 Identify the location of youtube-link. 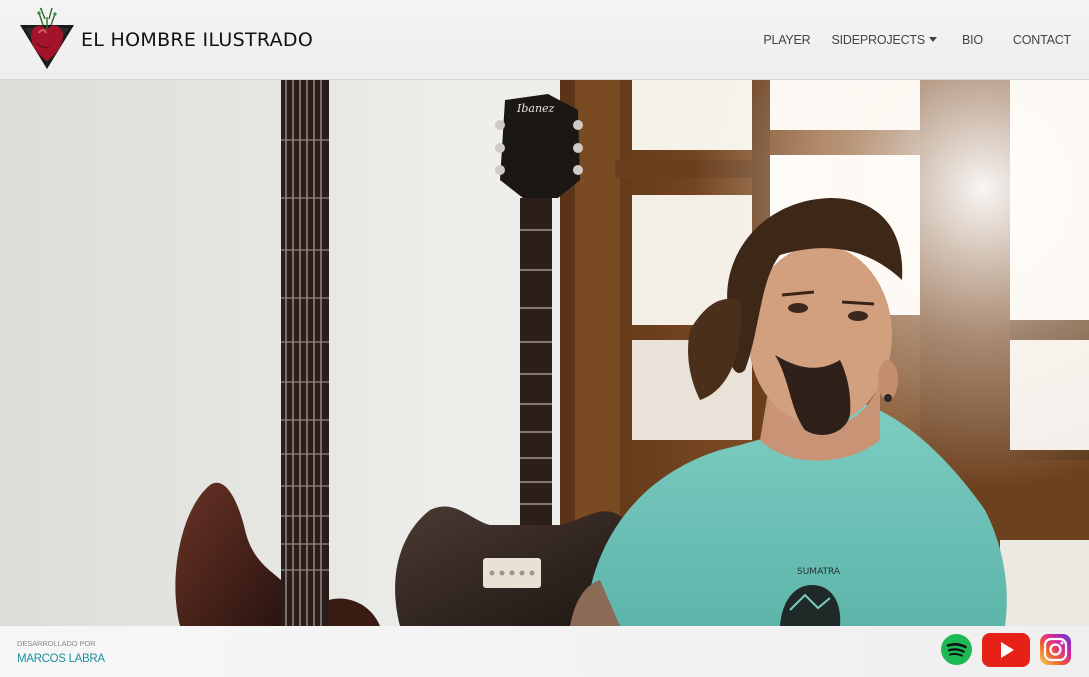
(1006, 651).